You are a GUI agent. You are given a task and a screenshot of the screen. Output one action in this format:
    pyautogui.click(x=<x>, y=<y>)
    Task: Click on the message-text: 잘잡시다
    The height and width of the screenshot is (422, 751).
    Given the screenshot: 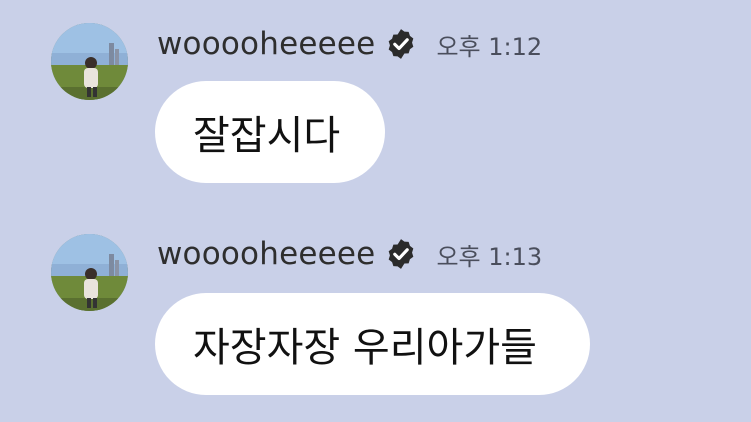 What is the action you would take?
    pyautogui.click(x=267, y=136)
    